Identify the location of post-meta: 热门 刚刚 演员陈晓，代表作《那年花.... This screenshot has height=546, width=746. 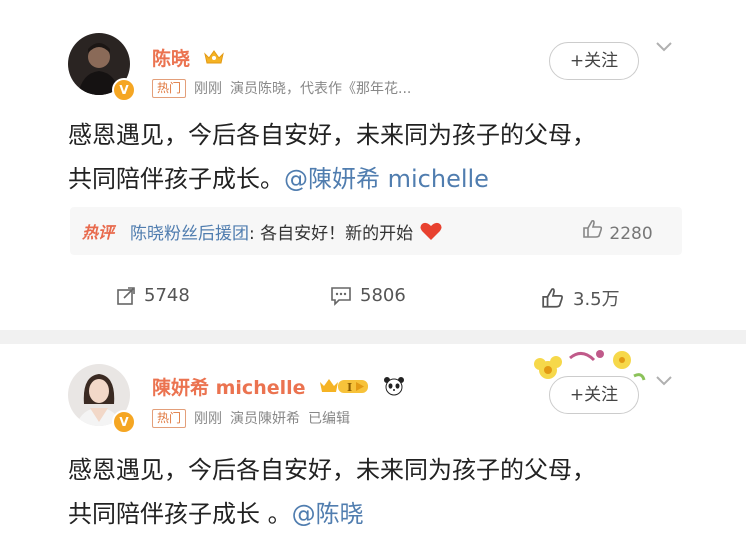
(281, 88).